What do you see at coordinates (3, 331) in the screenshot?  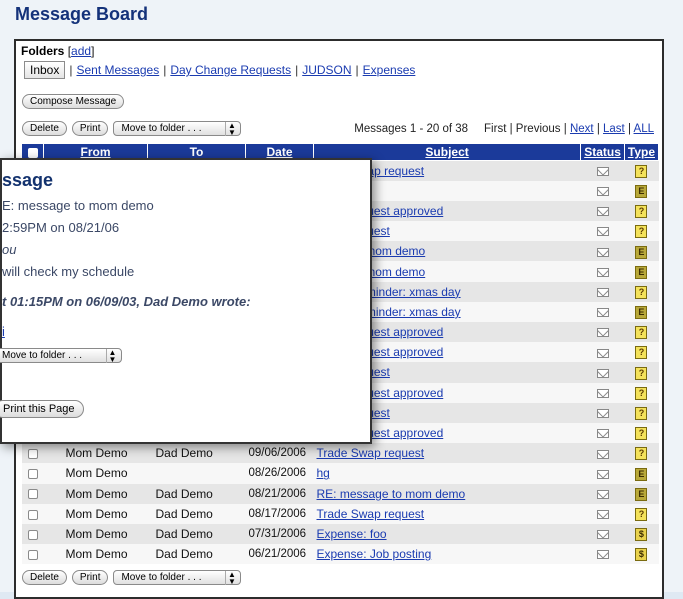 I see `popup-link: i` at bounding box center [3, 331].